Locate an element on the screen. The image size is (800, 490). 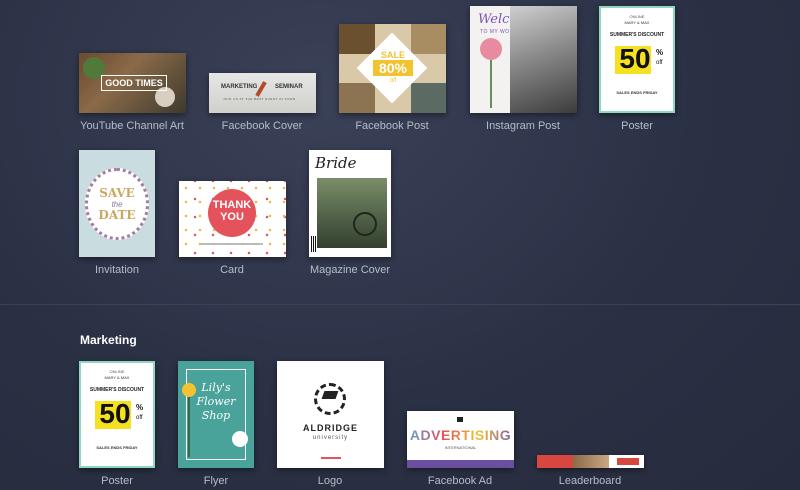
magazine-cover-thumbnail: Bride is located at coordinates (350, 203).